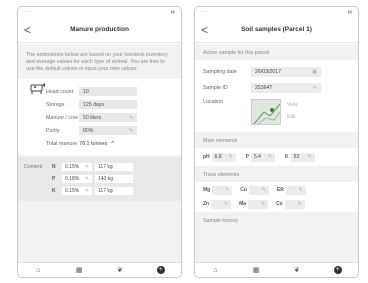 Image resolution: width=368 pixels, height=283 pixels. Describe the element at coordinates (72, 179) in the screenshot. I see `nutrient-percent-value: 0.18%` at that location.